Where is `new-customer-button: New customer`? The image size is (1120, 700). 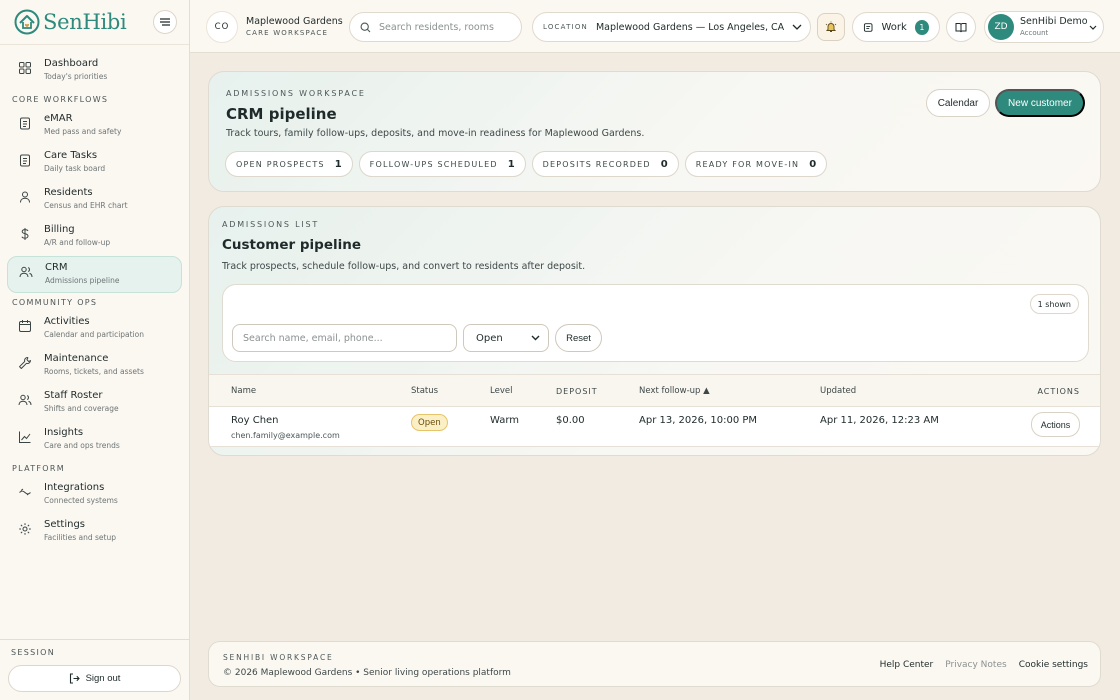
new-customer-button: New customer is located at coordinates (1040, 103).